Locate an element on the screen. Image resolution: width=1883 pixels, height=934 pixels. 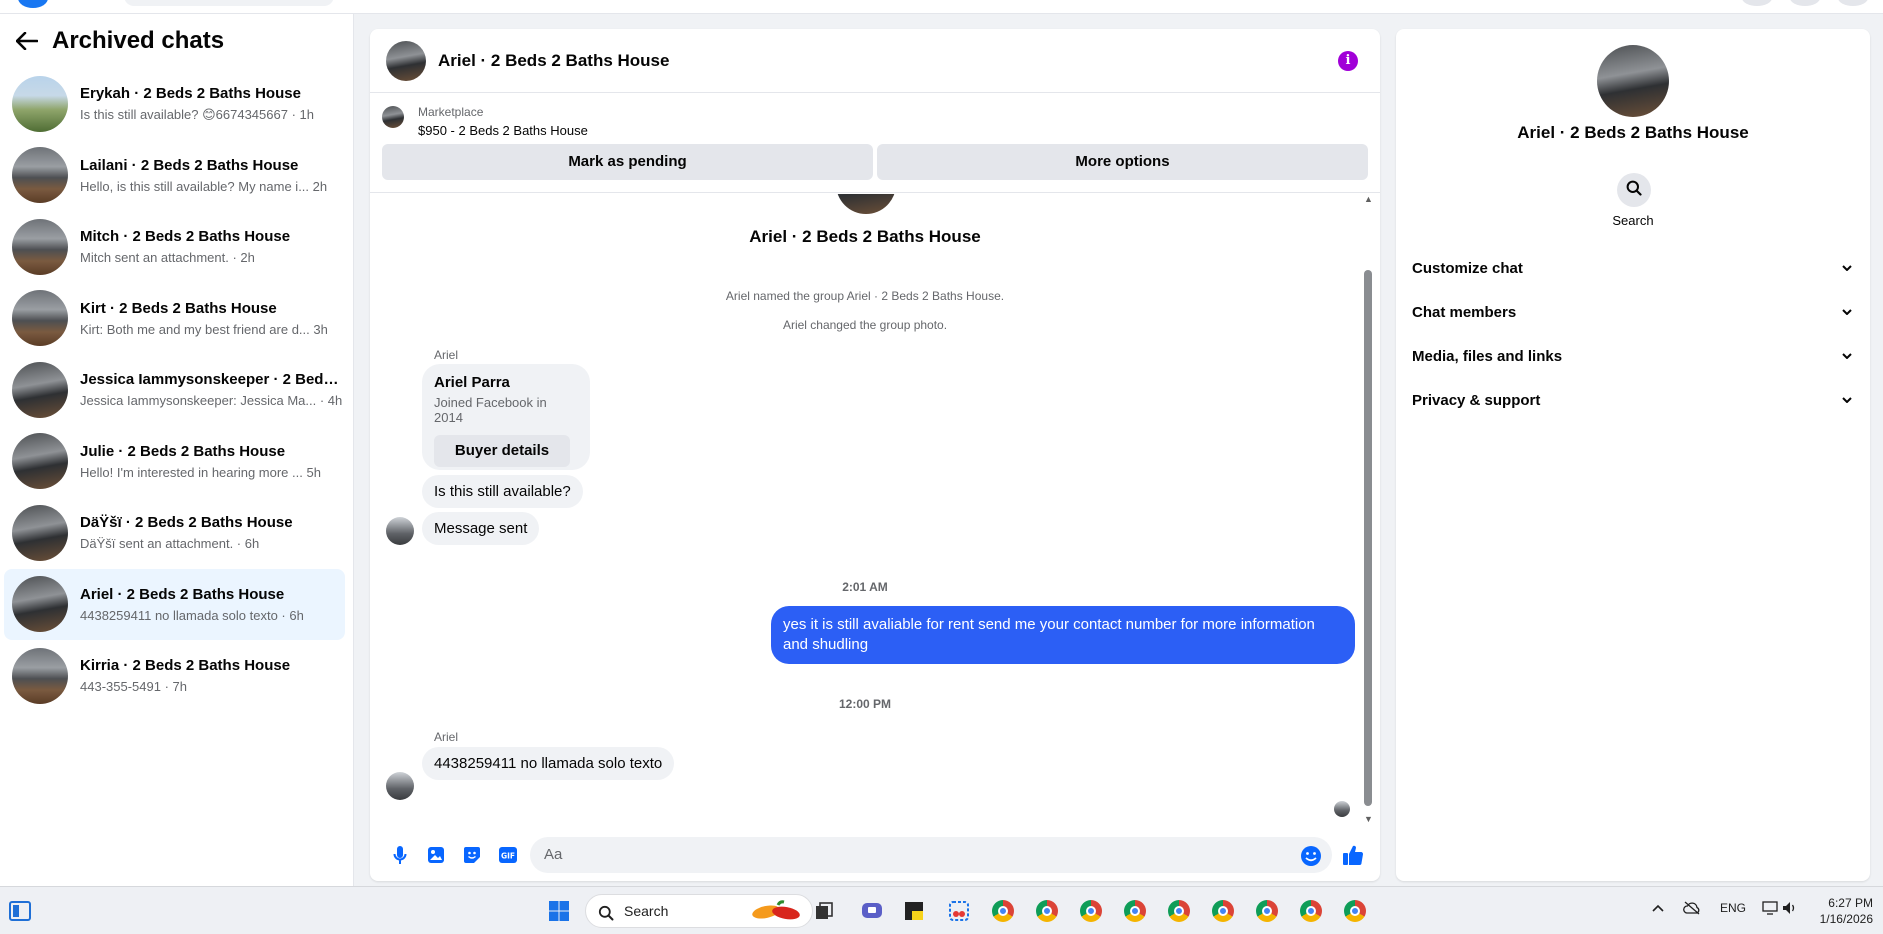
mark-as-pending-button: Mark as pending is located at coordinates (627, 162).